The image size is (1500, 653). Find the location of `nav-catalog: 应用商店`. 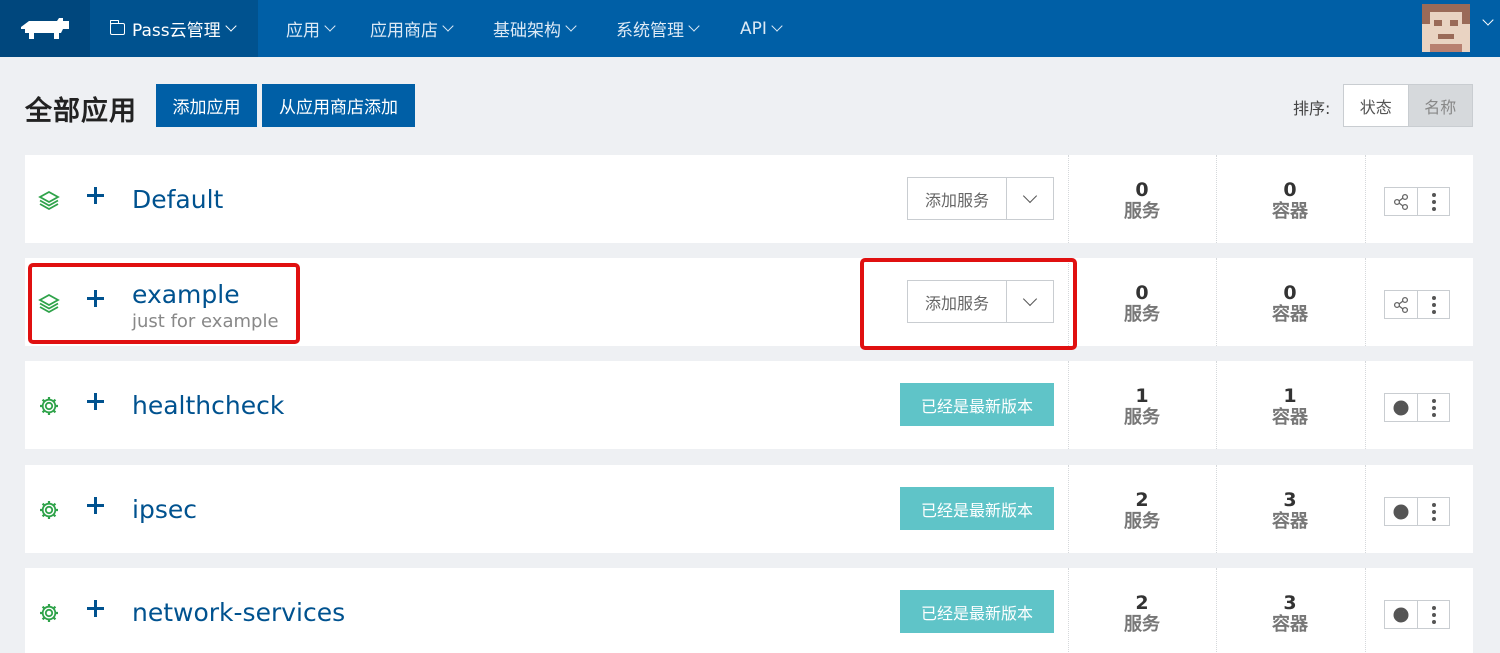

nav-catalog: 应用商店 is located at coordinates (412, 28).